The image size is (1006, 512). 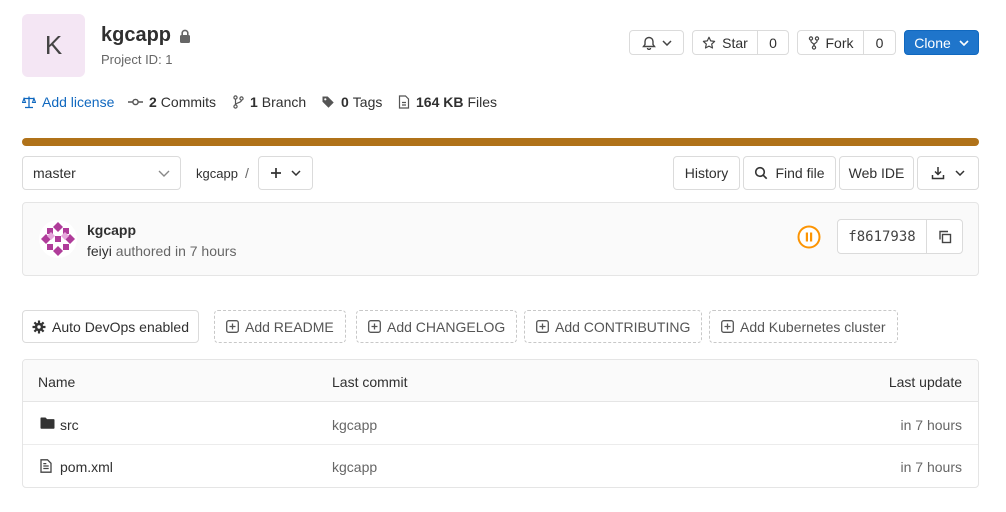 What do you see at coordinates (803, 326) in the screenshot?
I see `add-kubernetes-cluster-button: Add Kubernetes cluster` at bounding box center [803, 326].